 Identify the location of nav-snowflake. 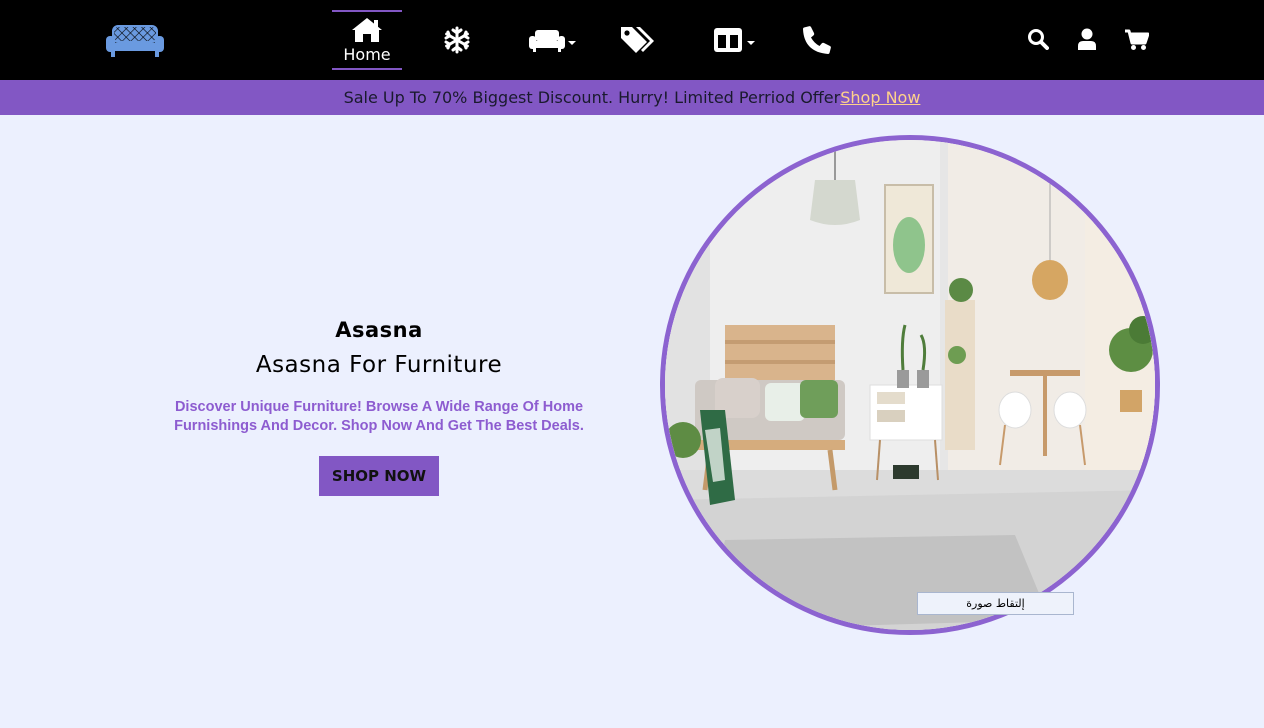
(457, 40).